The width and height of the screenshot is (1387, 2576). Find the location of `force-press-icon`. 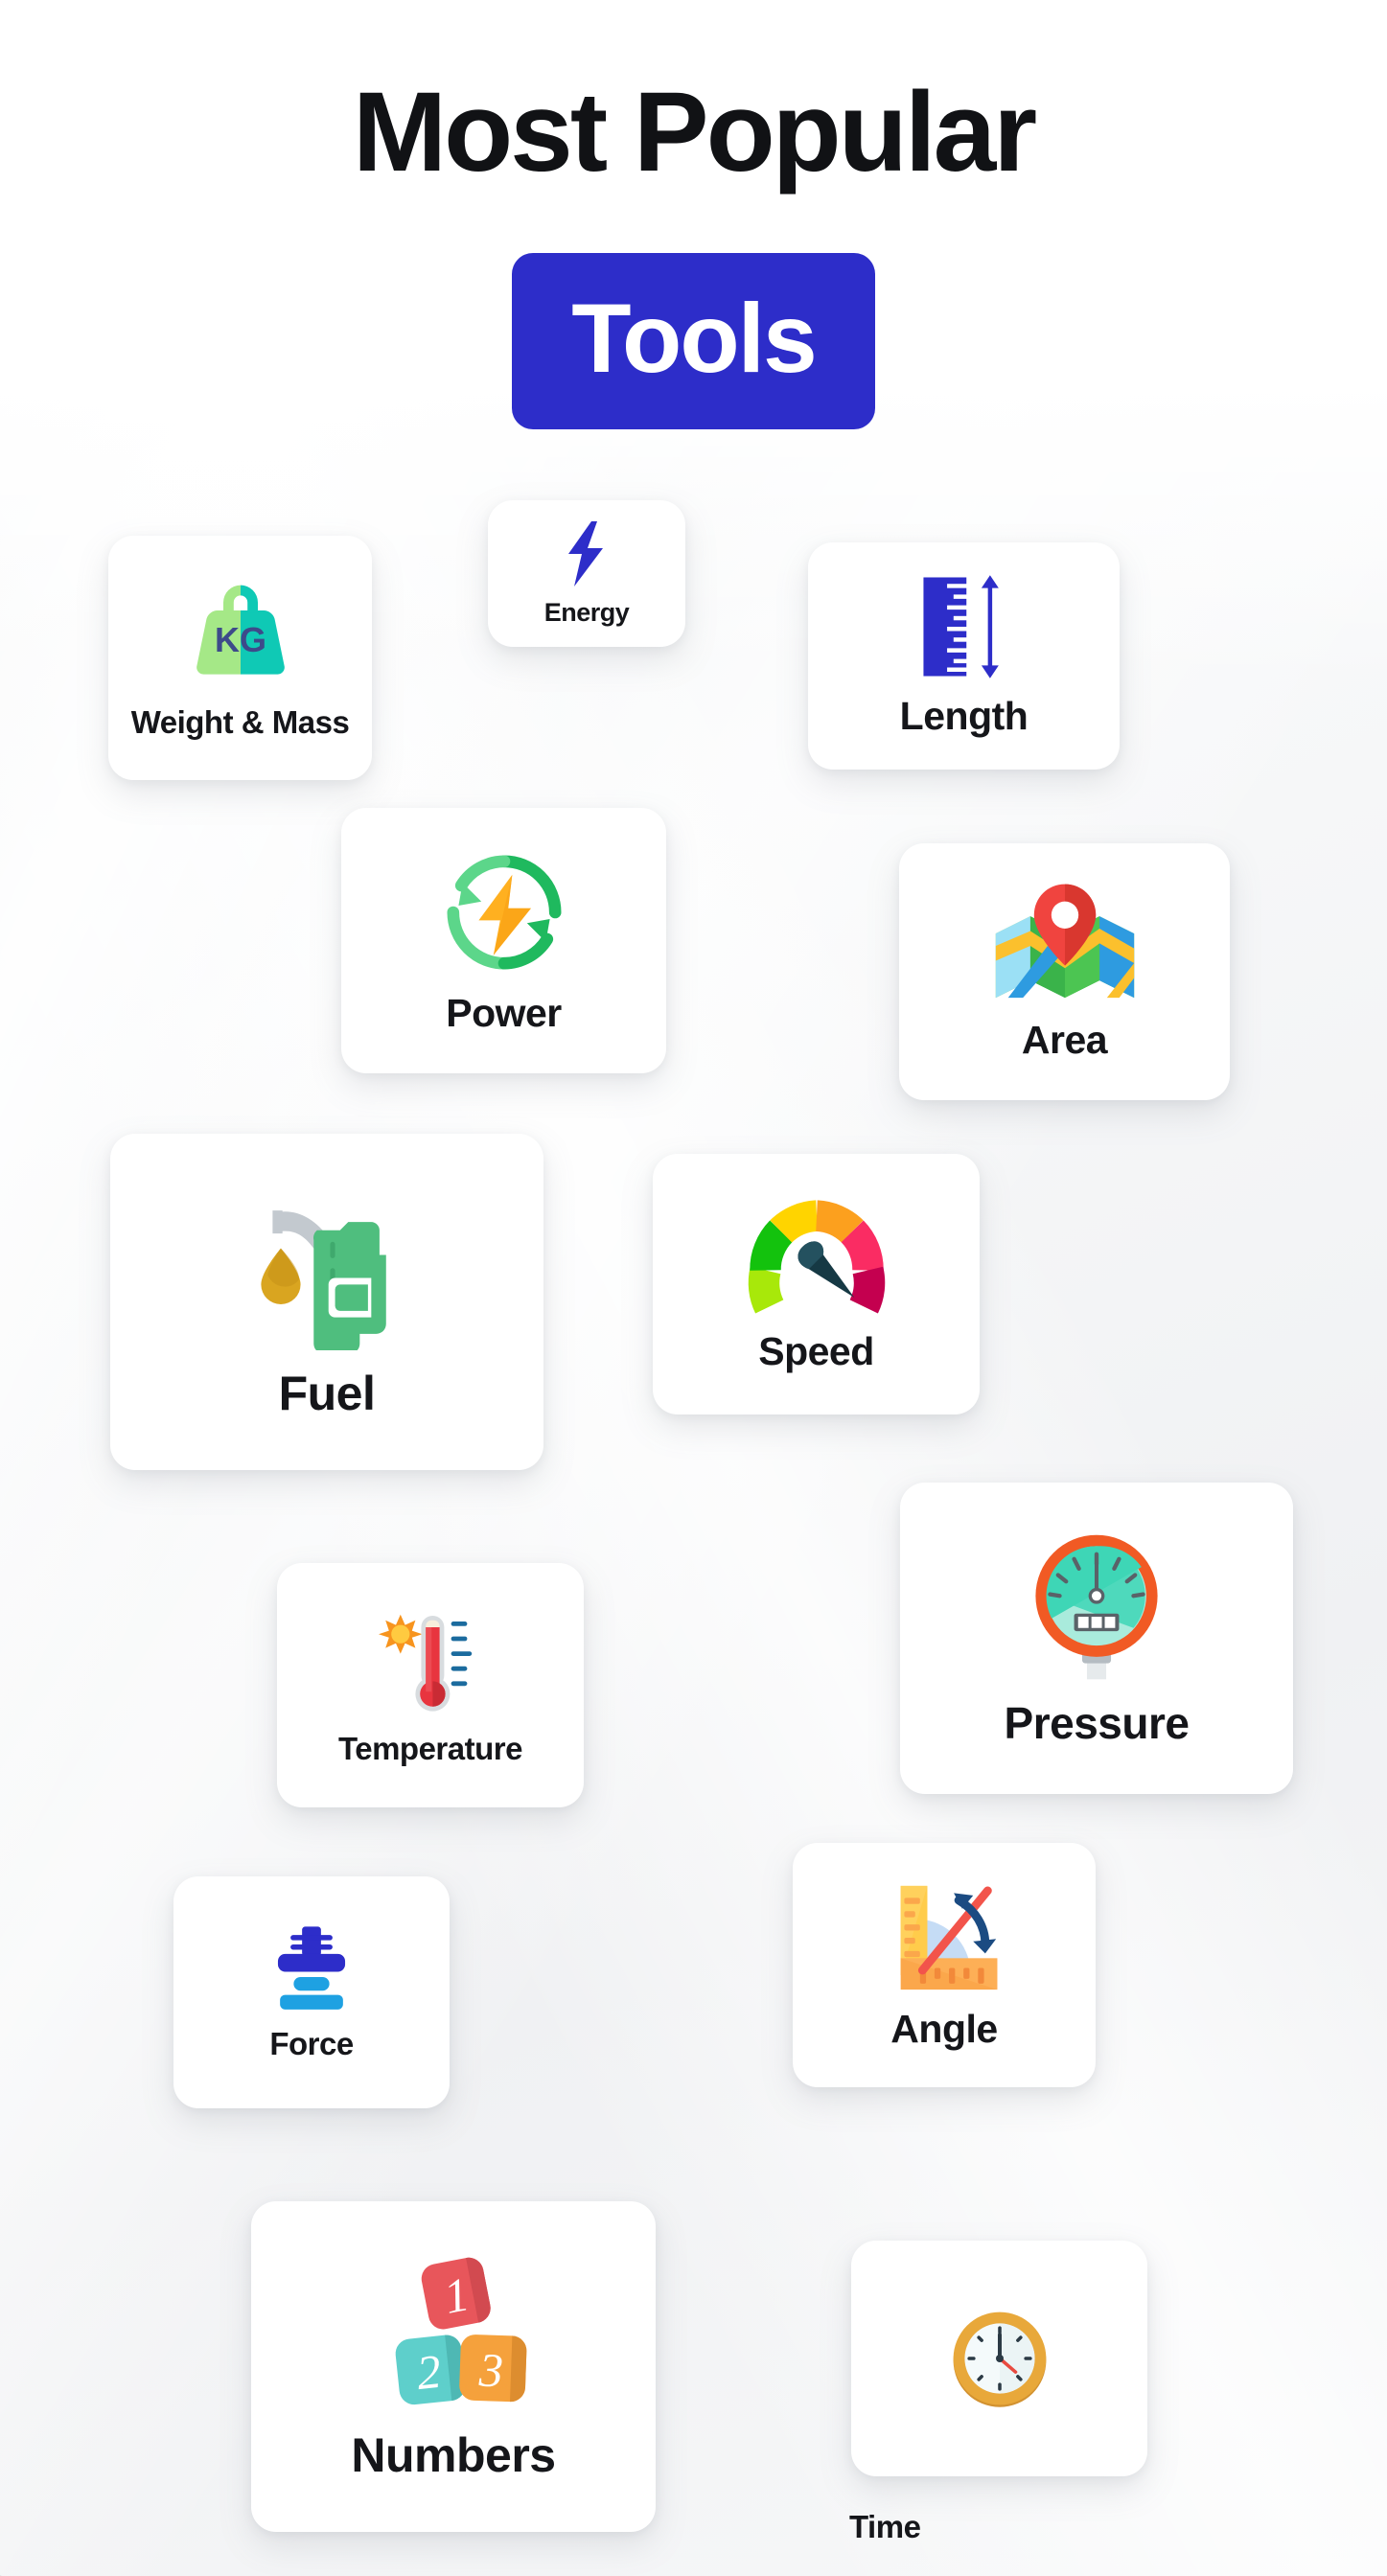

force-press-icon is located at coordinates (311, 1966).